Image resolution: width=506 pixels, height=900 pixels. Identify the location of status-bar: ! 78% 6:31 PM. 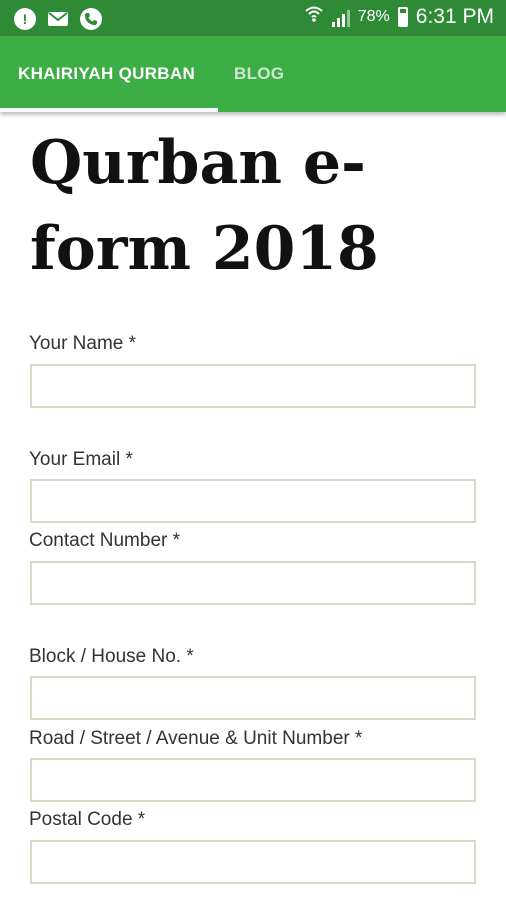
(253, 18).